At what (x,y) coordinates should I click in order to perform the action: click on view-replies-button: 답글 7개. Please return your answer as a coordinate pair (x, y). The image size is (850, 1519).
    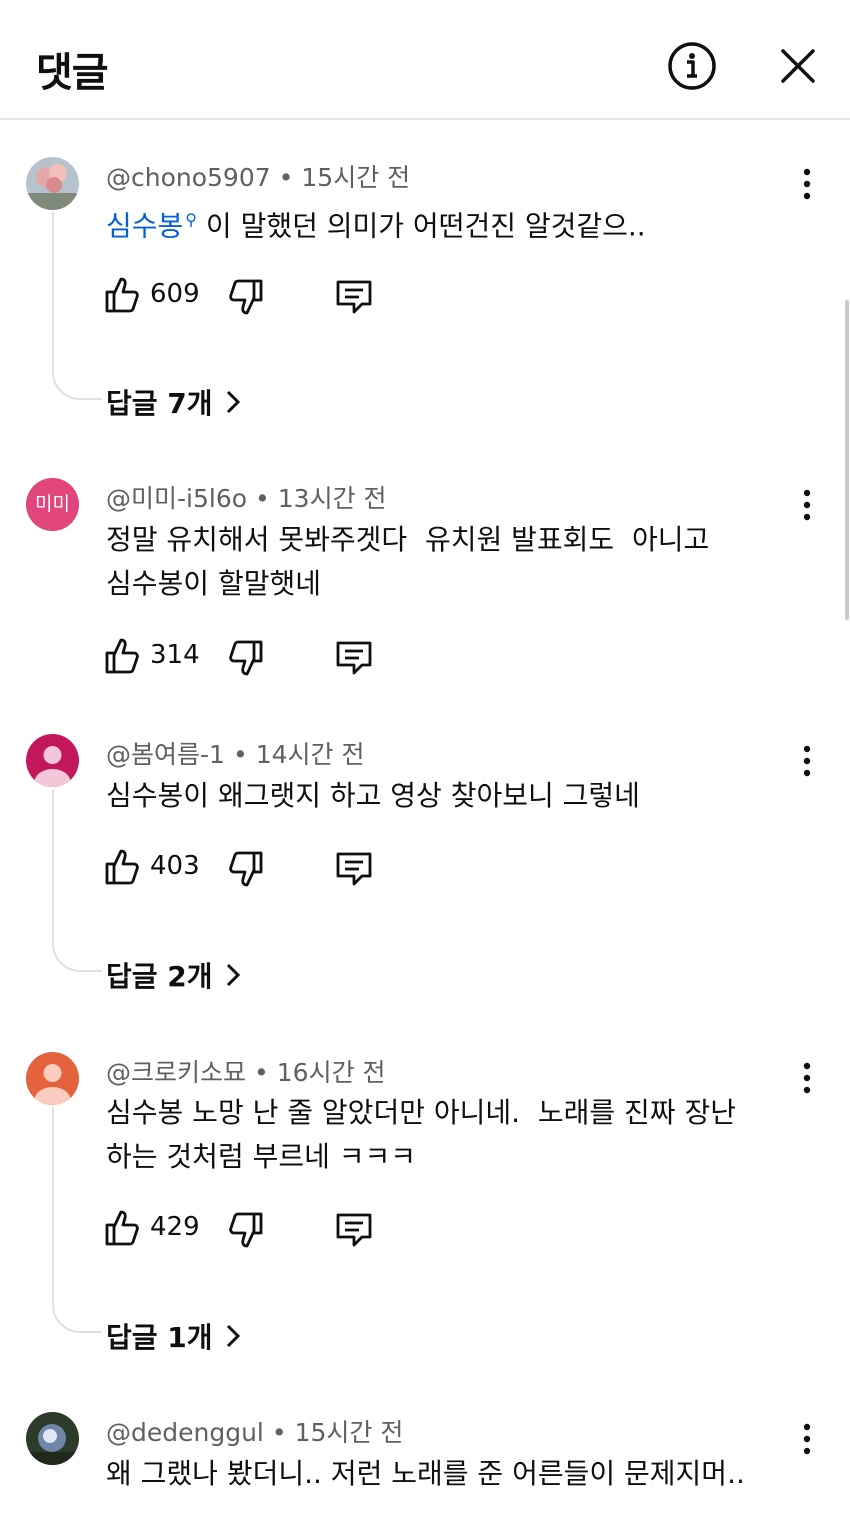
    Looking at the image, I should click on (173, 402).